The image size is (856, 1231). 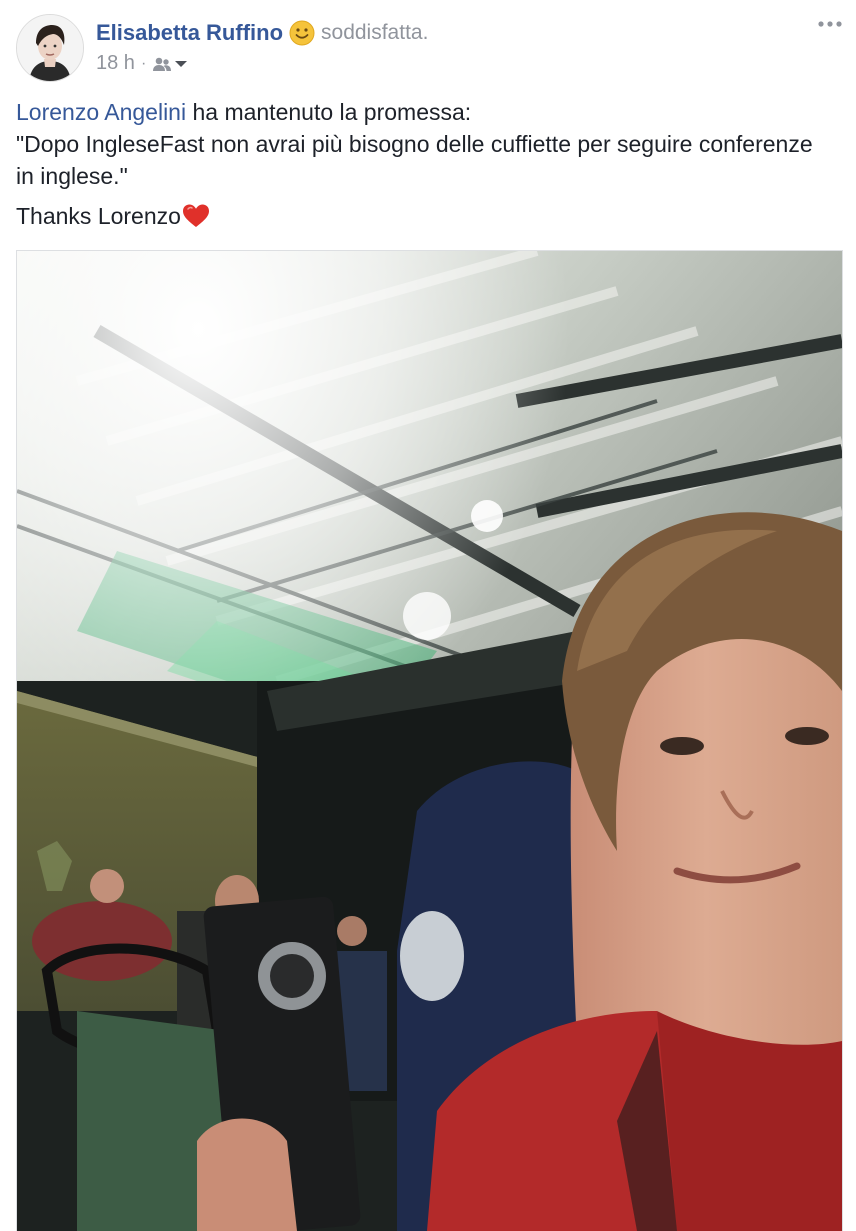 What do you see at coordinates (189, 33) in the screenshot?
I see `author-name-link: Elisabetta Ruffino` at bounding box center [189, 33].